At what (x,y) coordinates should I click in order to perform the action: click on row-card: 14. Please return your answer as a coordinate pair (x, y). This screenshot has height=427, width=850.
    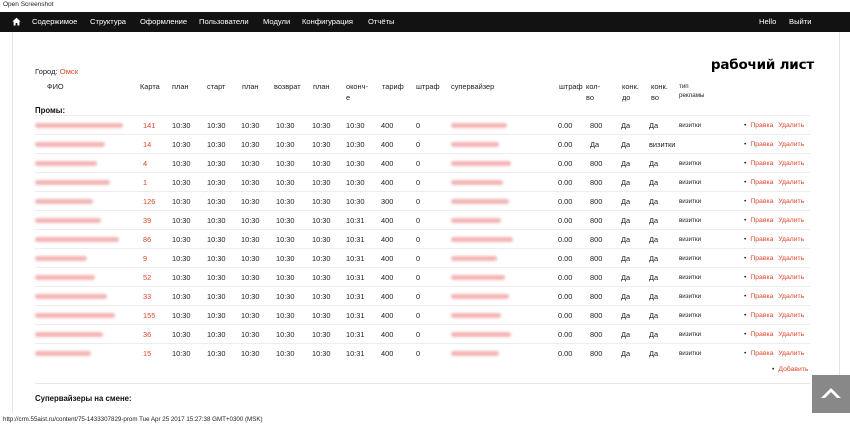
    Looking at the image, I should click on (147, 144).